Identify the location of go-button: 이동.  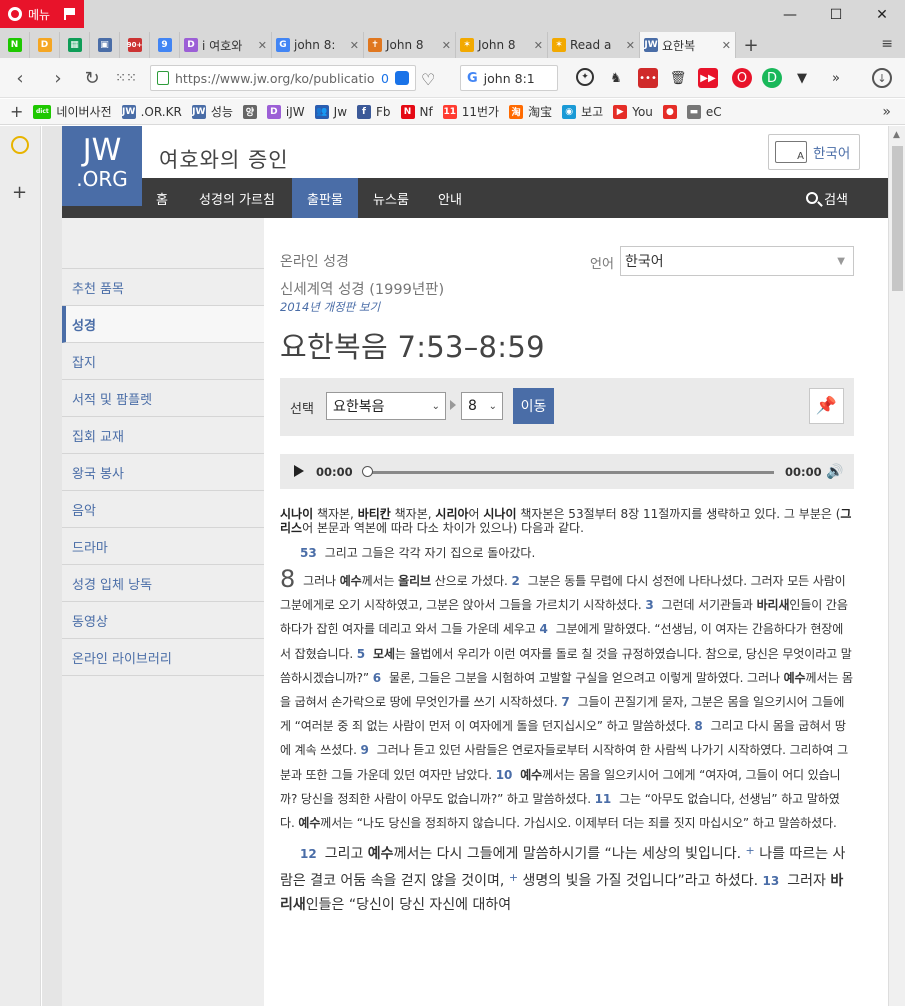
(533, 406).